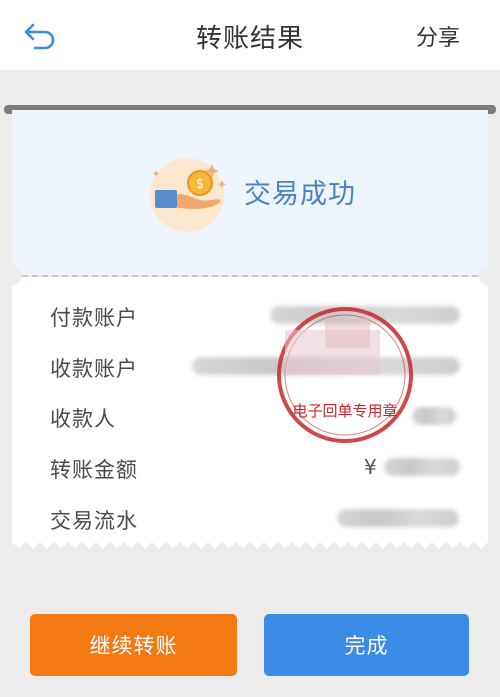 The image size is (500, 697). What do you see at coordinates (438, 36) in the screenshot?
I see `share-button: 分享` at bounding box center [438, 36].